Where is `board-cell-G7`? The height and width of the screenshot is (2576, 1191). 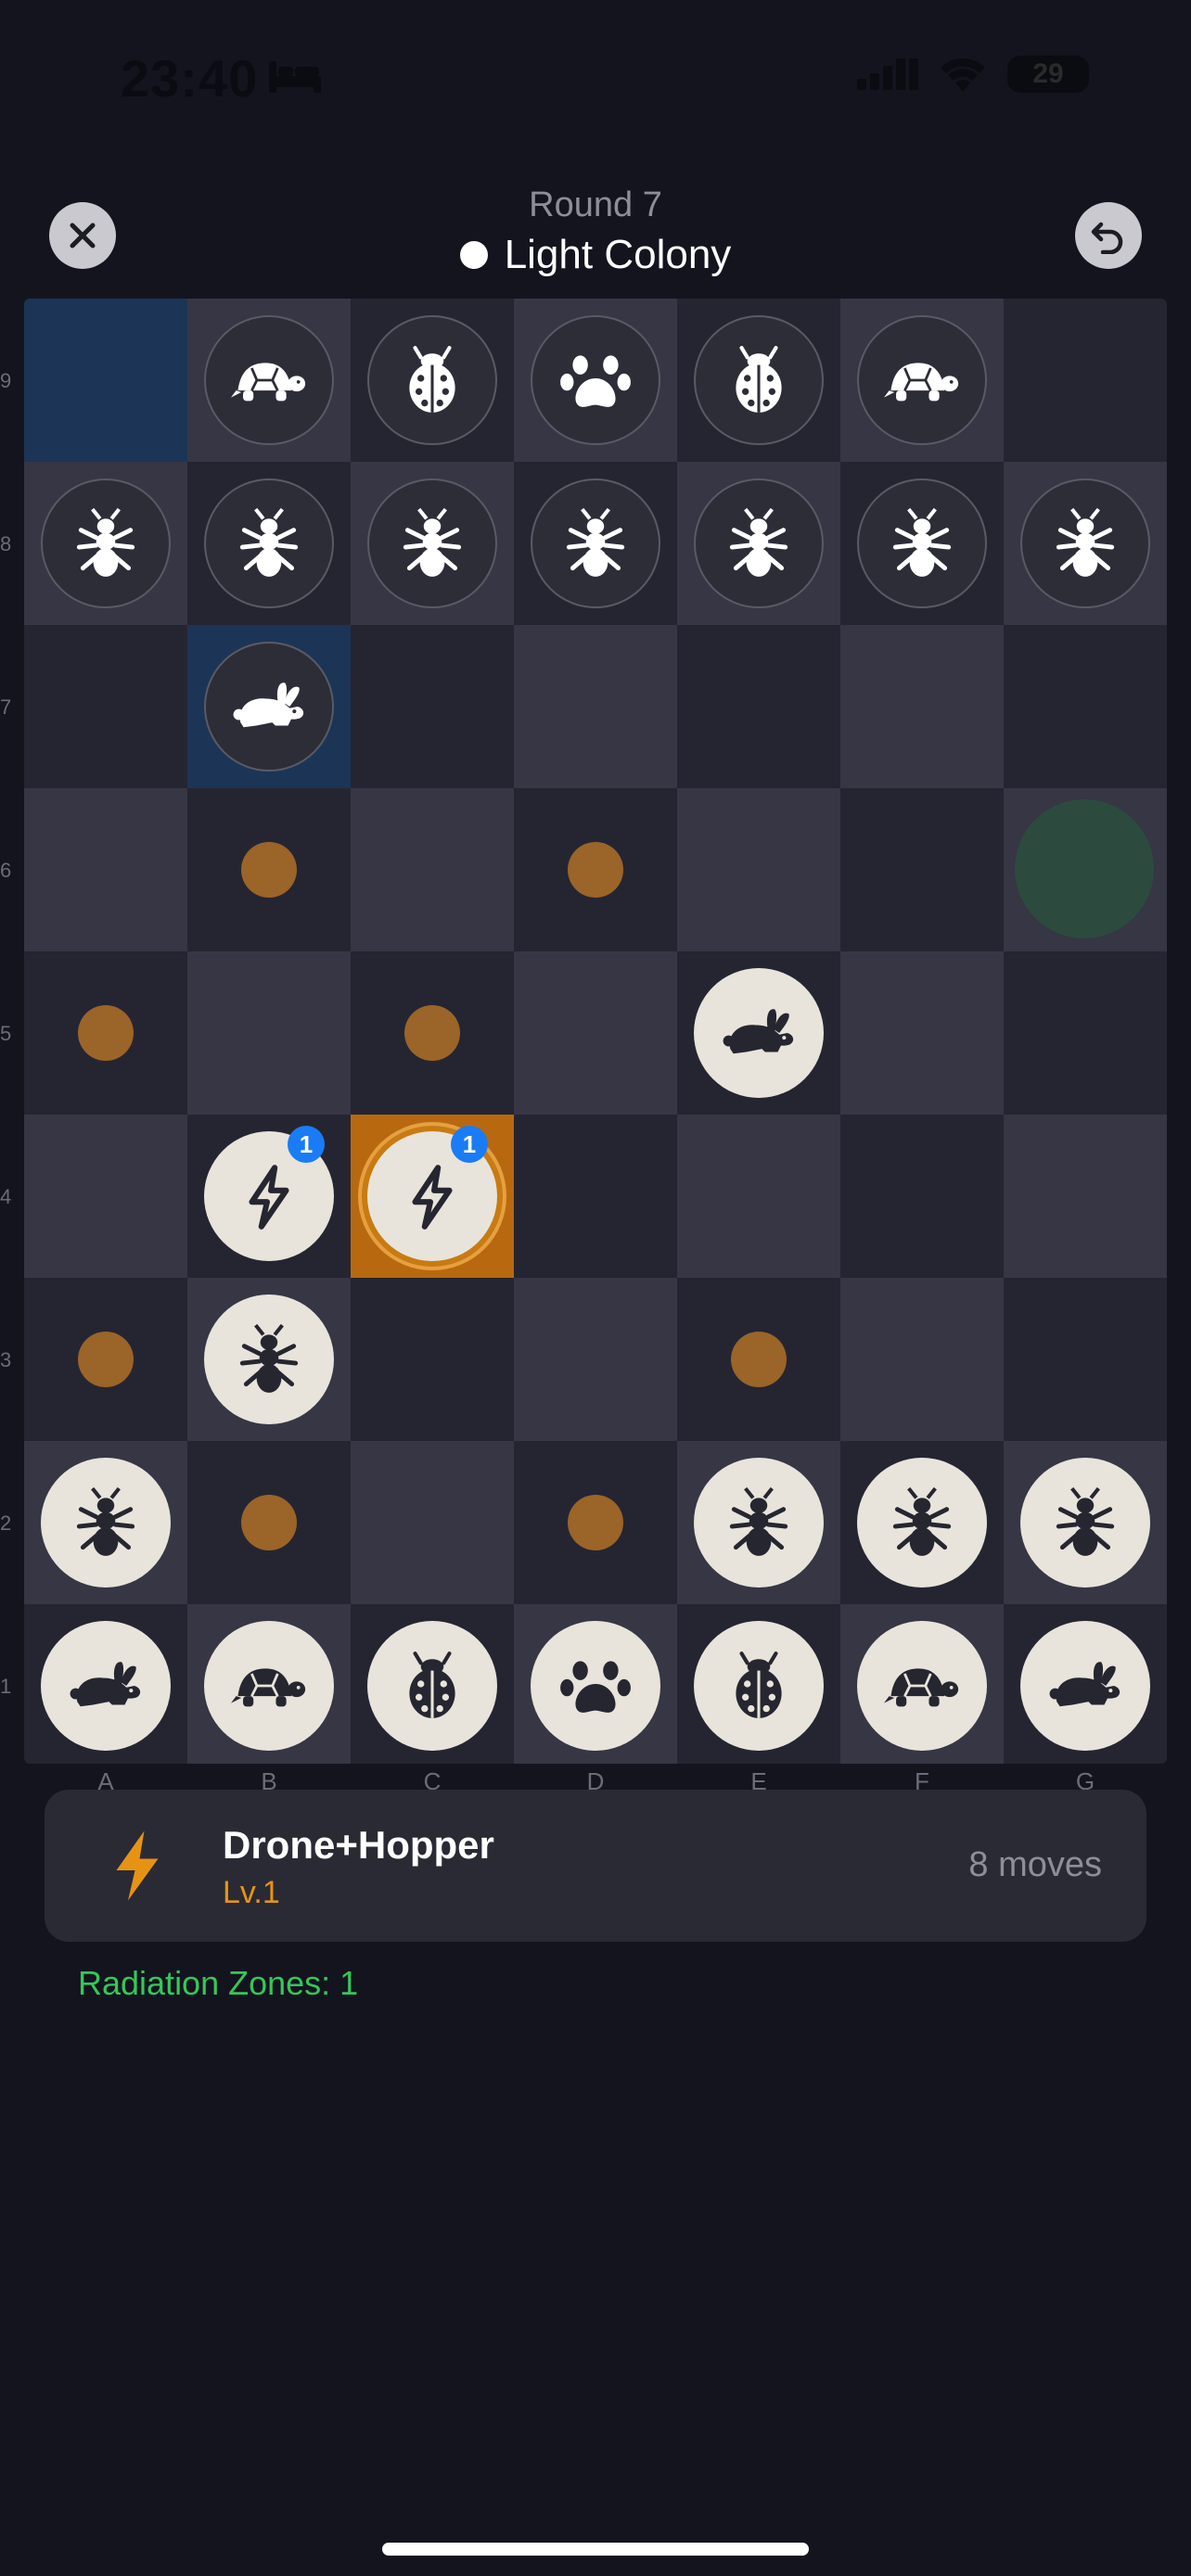 board-cell-G7 is located at coordinates (1085, 706).